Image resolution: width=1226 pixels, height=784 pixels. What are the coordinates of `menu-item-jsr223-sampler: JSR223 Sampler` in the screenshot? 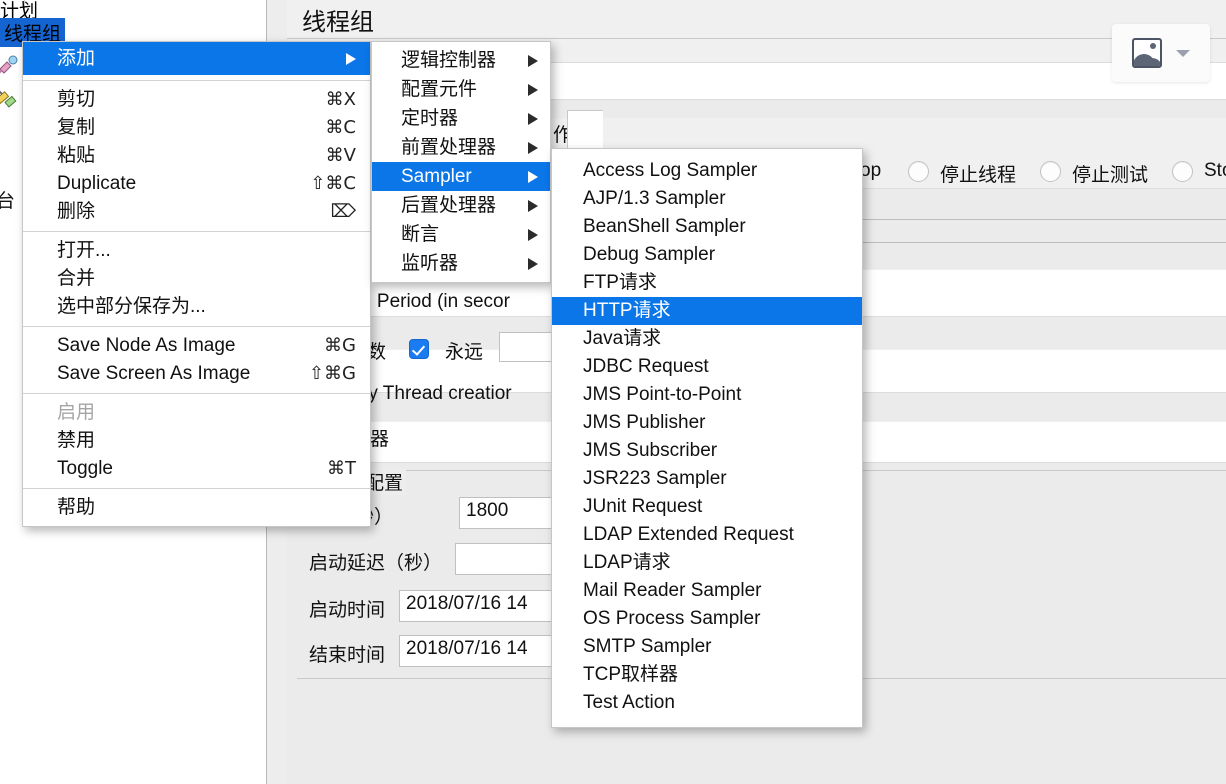 It's located at (707, 479).